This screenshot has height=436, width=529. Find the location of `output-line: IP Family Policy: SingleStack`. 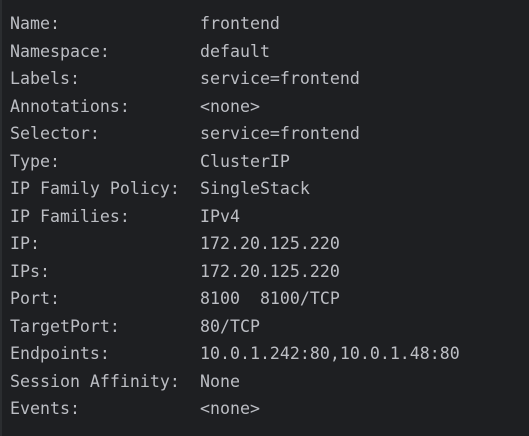

output-line: IP Family Policy: SingleStack is located at coordinates (235, 189).